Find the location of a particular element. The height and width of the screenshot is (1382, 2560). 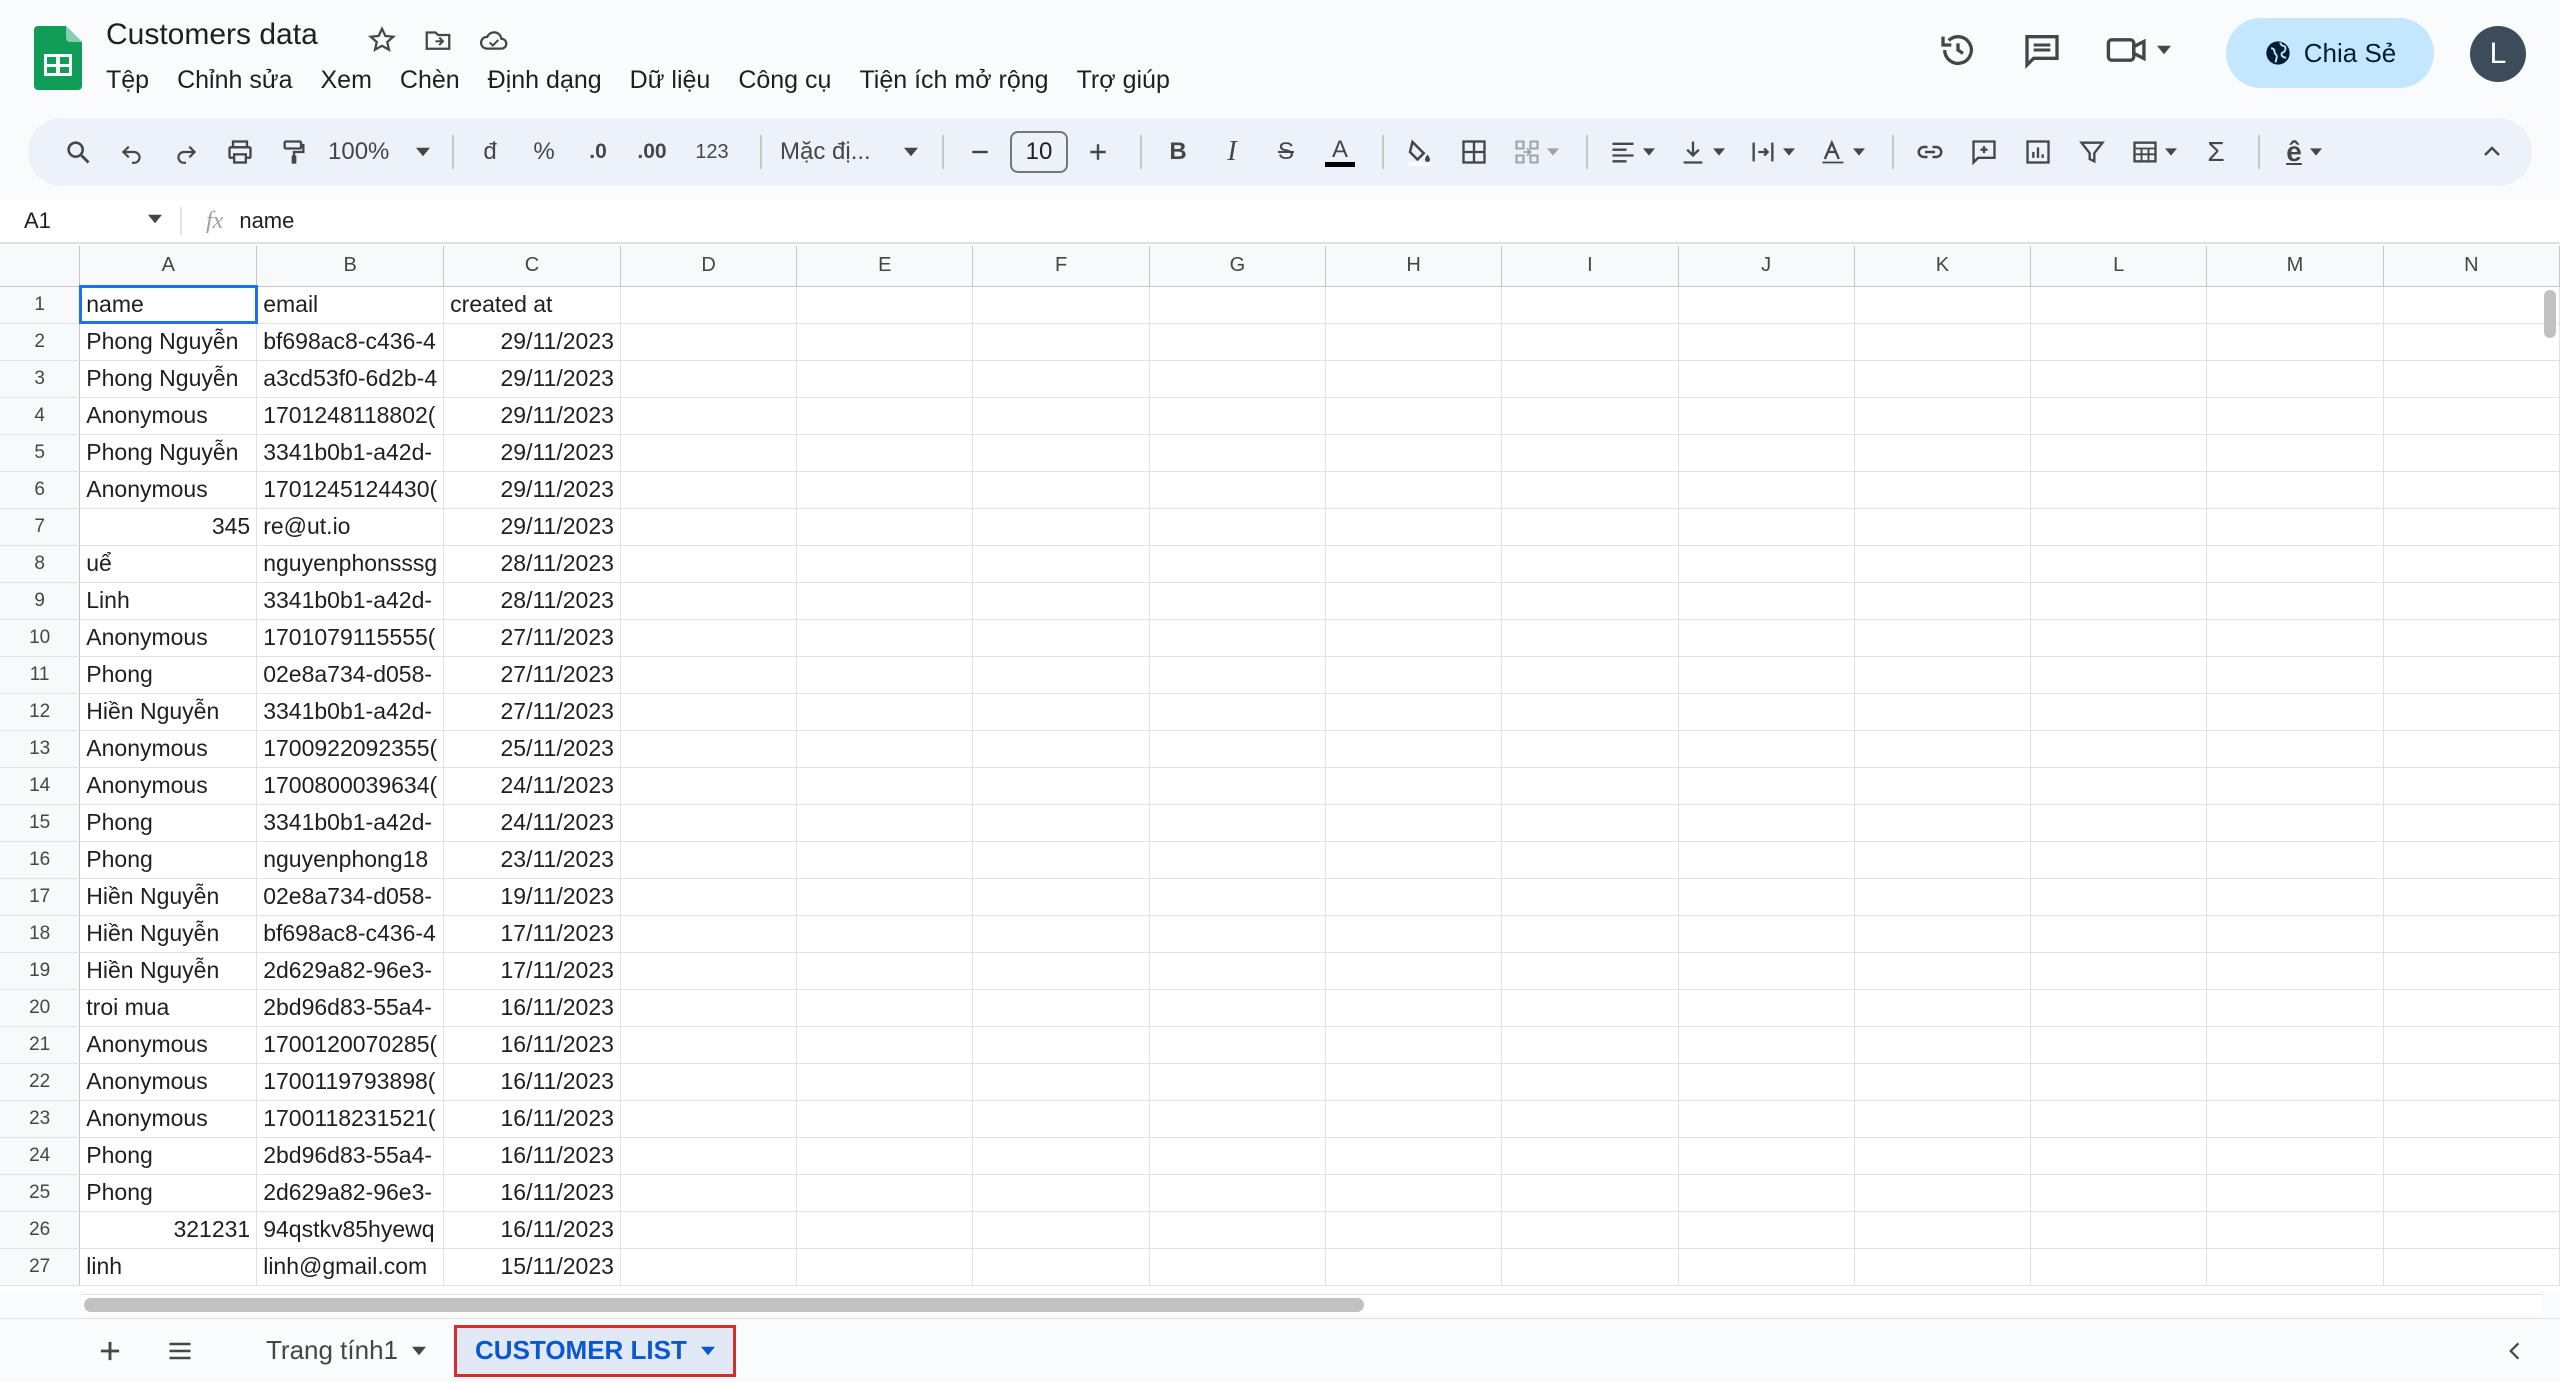

cell-created-at: 16/11/2023 is located at coordinates (532, 1156).